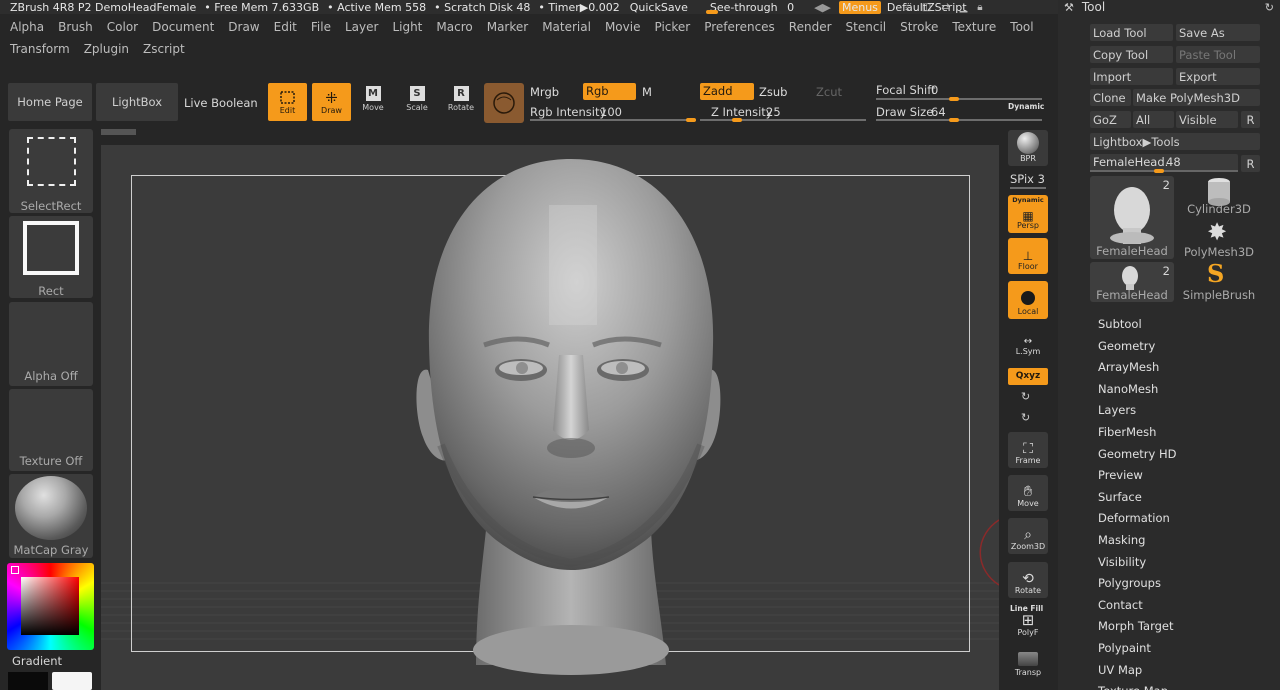  I want to click on edit-button: Edit, so click(287, 102).